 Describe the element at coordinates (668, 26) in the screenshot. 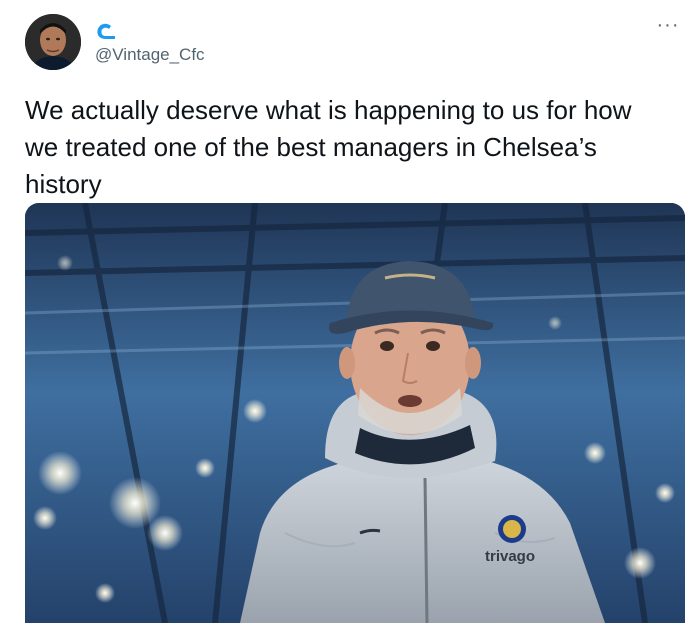

I see `more-options-icon: ···` at that location.